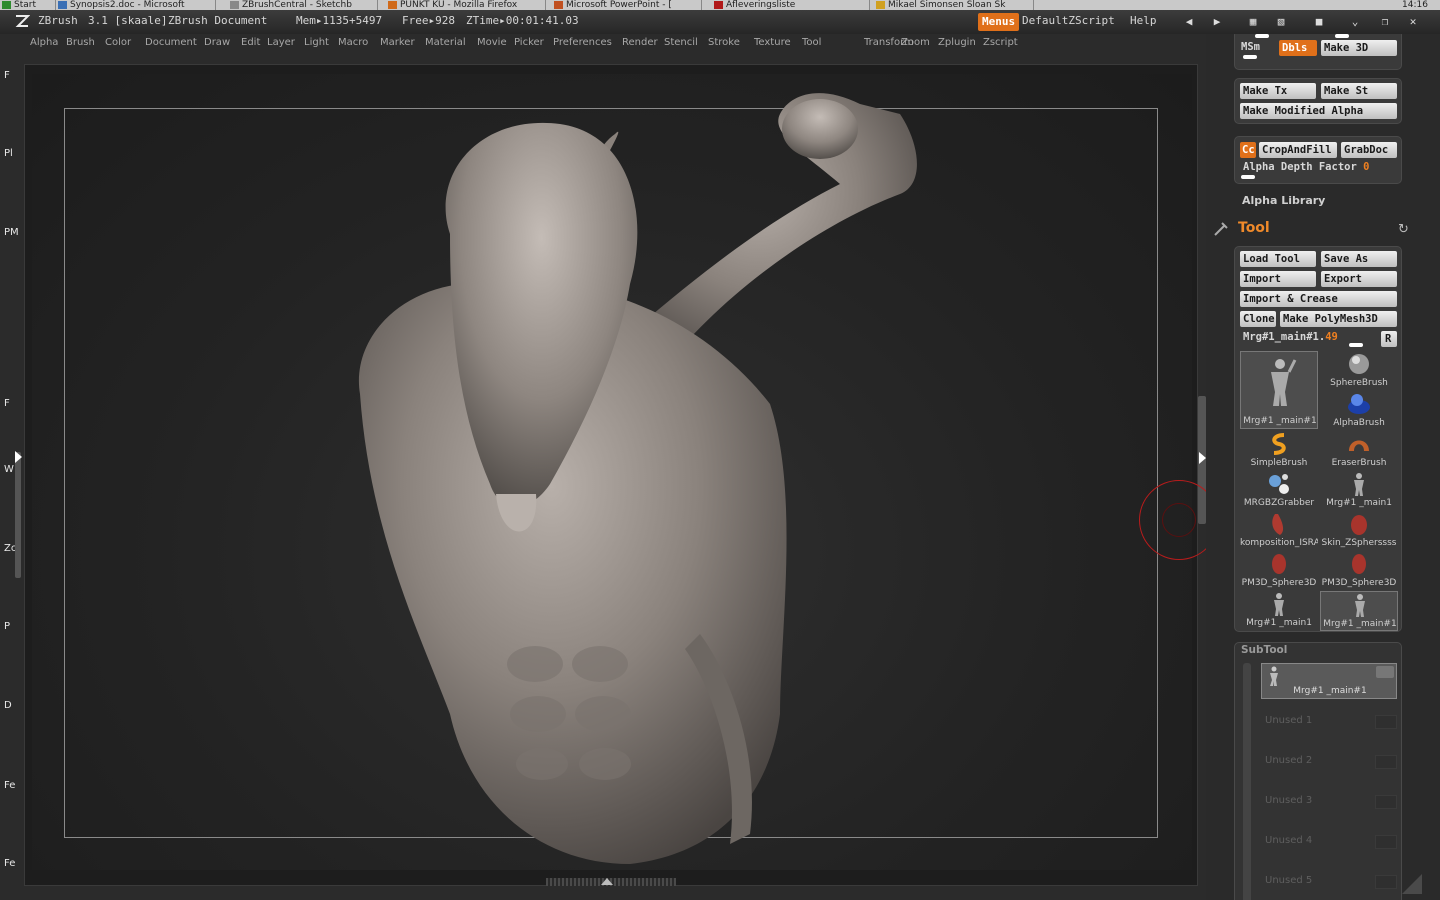 The height and width of the screenshot is (900, 1440). What do you see at coordinates (582, 42) in the screenshot?
I see `menu-preferences: Preferences` at bounding box center [582, 42].